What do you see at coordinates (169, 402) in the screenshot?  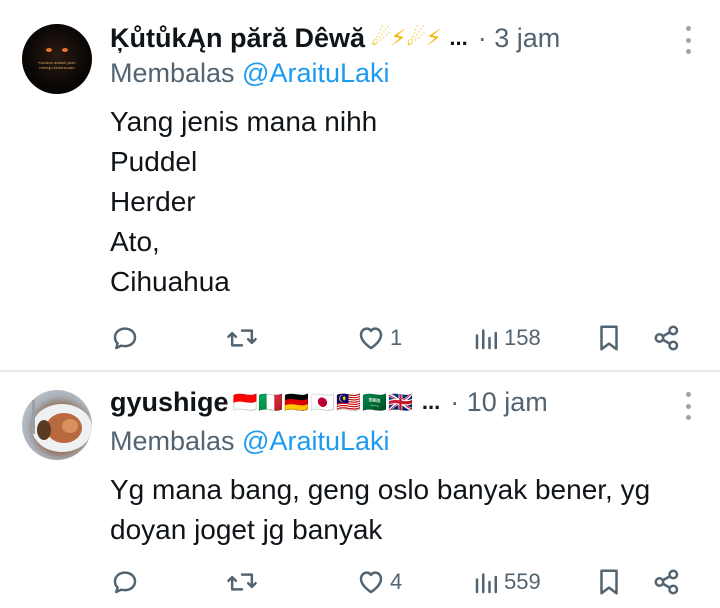 I see `author-name: gyushige` at bounding box center [169, 402].